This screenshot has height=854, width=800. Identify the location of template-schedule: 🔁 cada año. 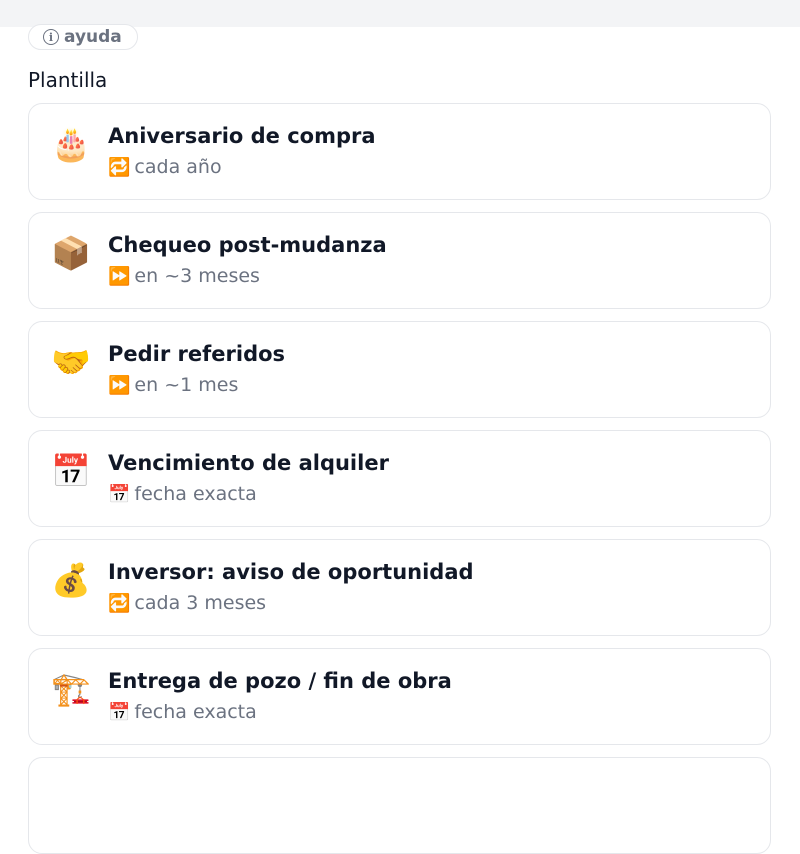
(165, 167).